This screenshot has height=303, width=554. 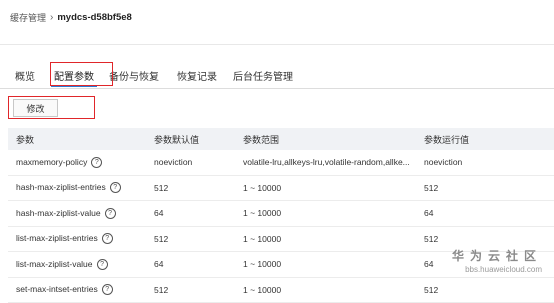 What do you see at coordinates (35, 108) in the screenshot?
I see `modify-button: 修改` at bounding box center [35, 108].